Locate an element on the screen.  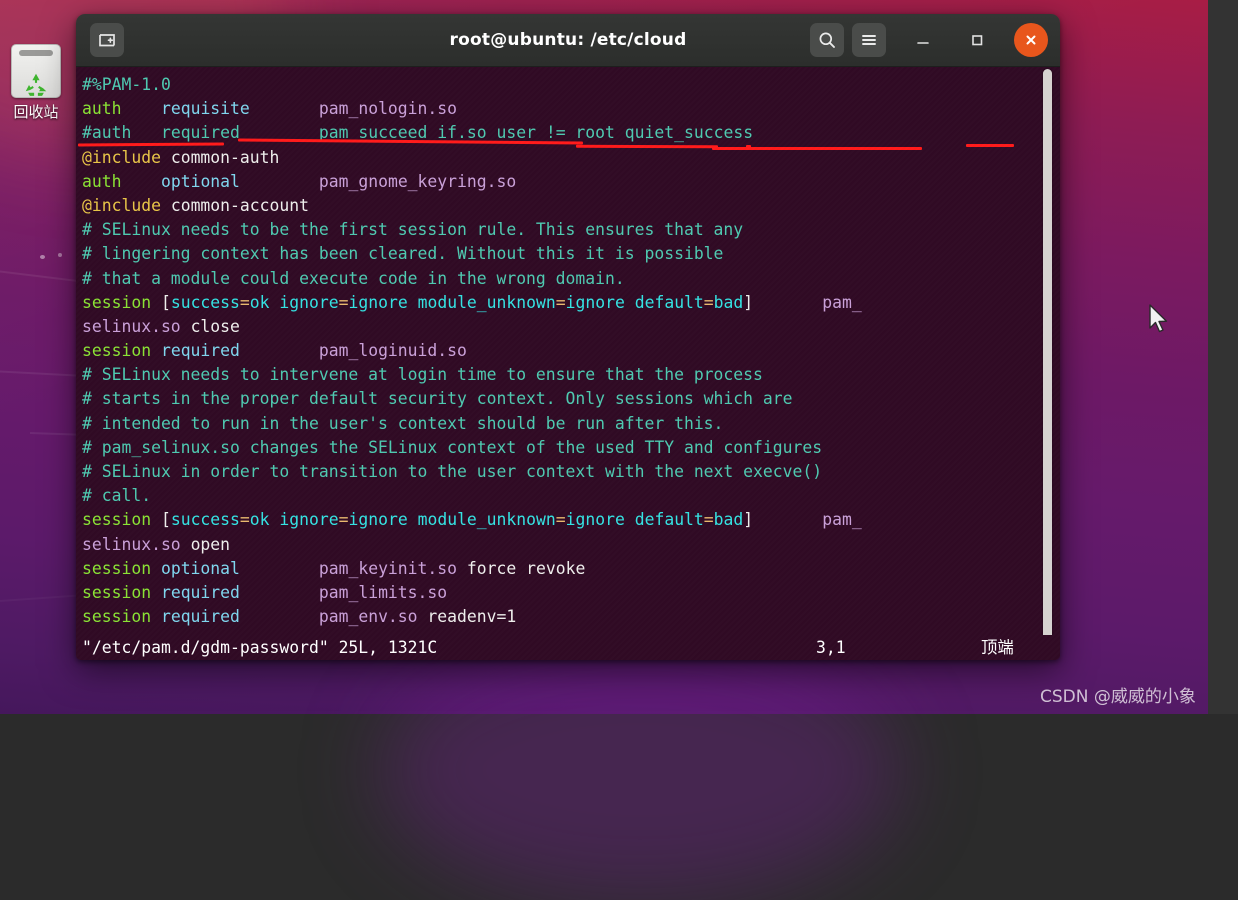
terminal-line: auth optional pam_gnome_keyring.so is located at coordinates (570, 182).